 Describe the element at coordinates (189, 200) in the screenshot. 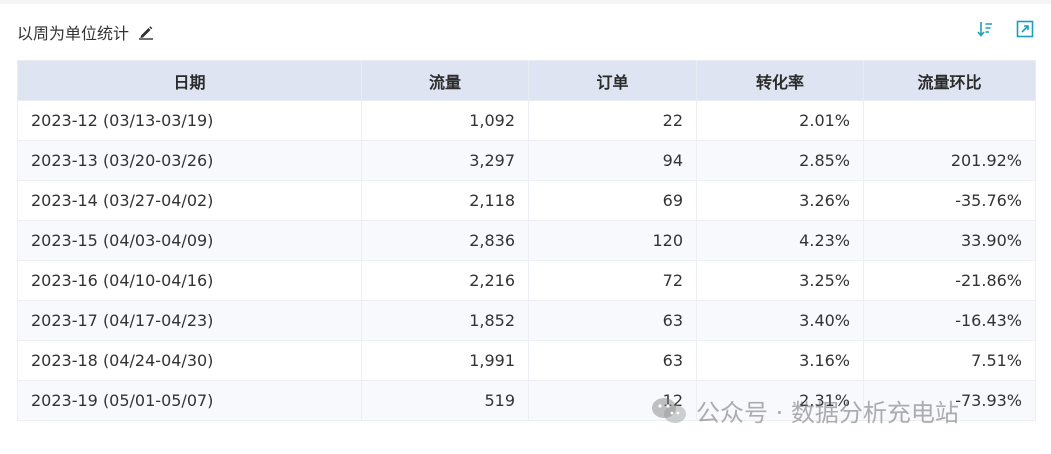

I see `cell-date: 2023-14 (03/27-04/02)` at that location.